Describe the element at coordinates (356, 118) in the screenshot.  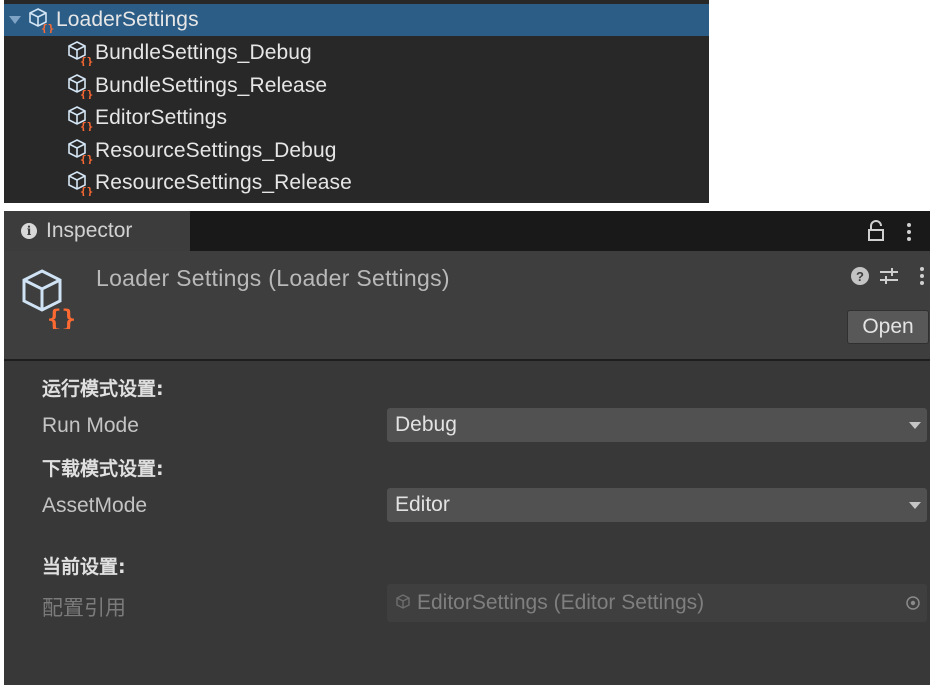
I see `tree-item-editorsettings: {} EditorSettings` at that location.